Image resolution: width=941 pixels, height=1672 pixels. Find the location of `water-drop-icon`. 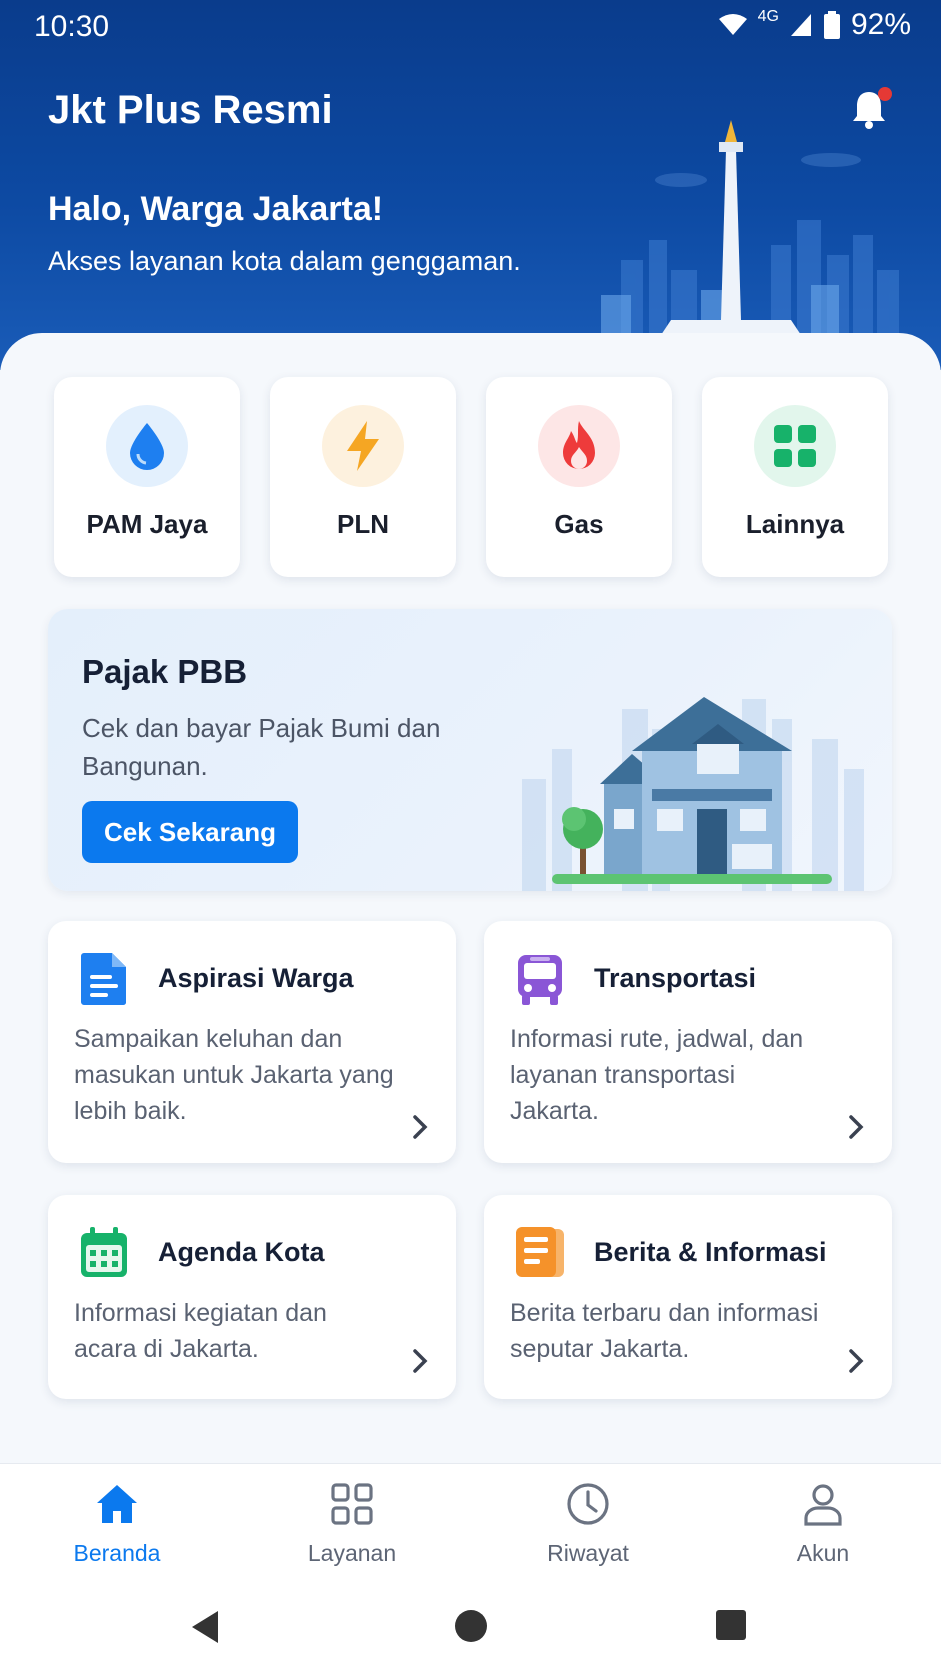

water-drop-icon is located at coordinates (147, 446).